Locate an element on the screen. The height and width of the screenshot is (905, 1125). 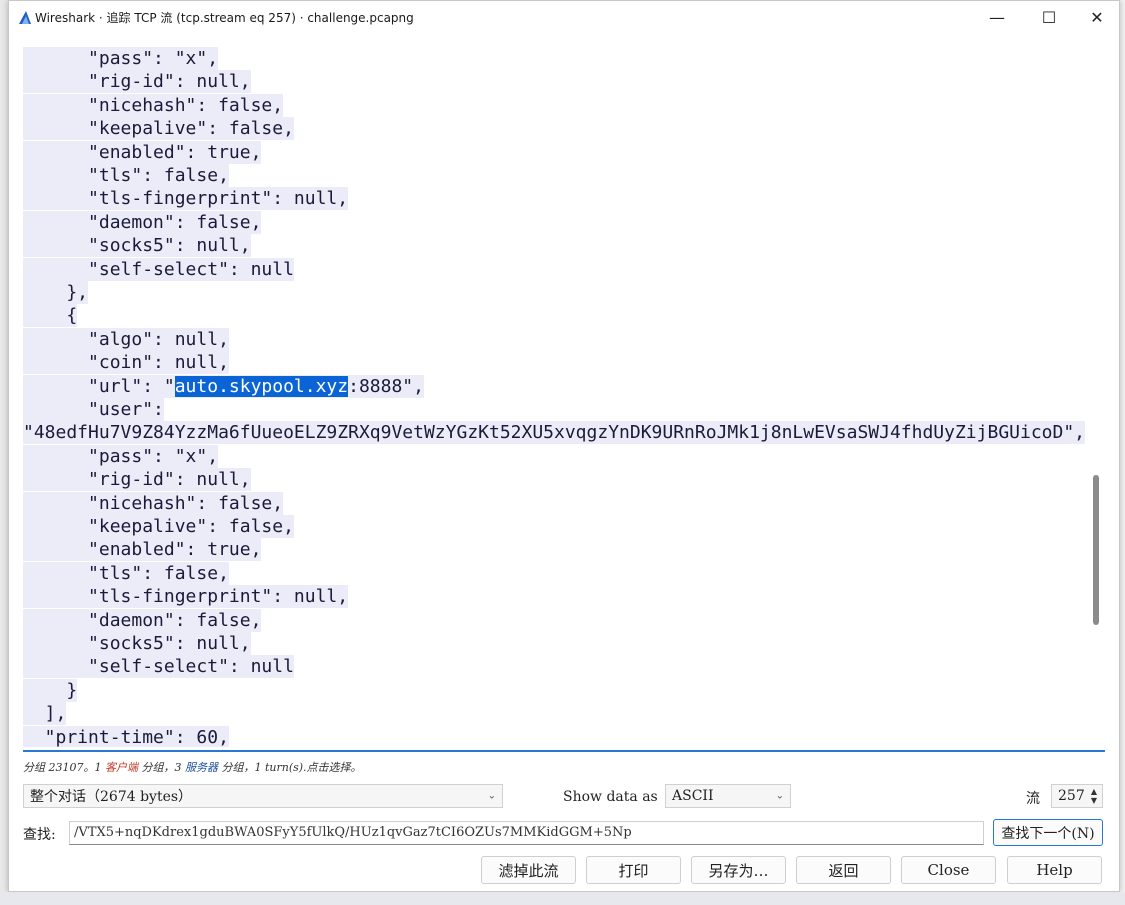
stream-text-line: "coin": null, is located at coordinates (126, 362).